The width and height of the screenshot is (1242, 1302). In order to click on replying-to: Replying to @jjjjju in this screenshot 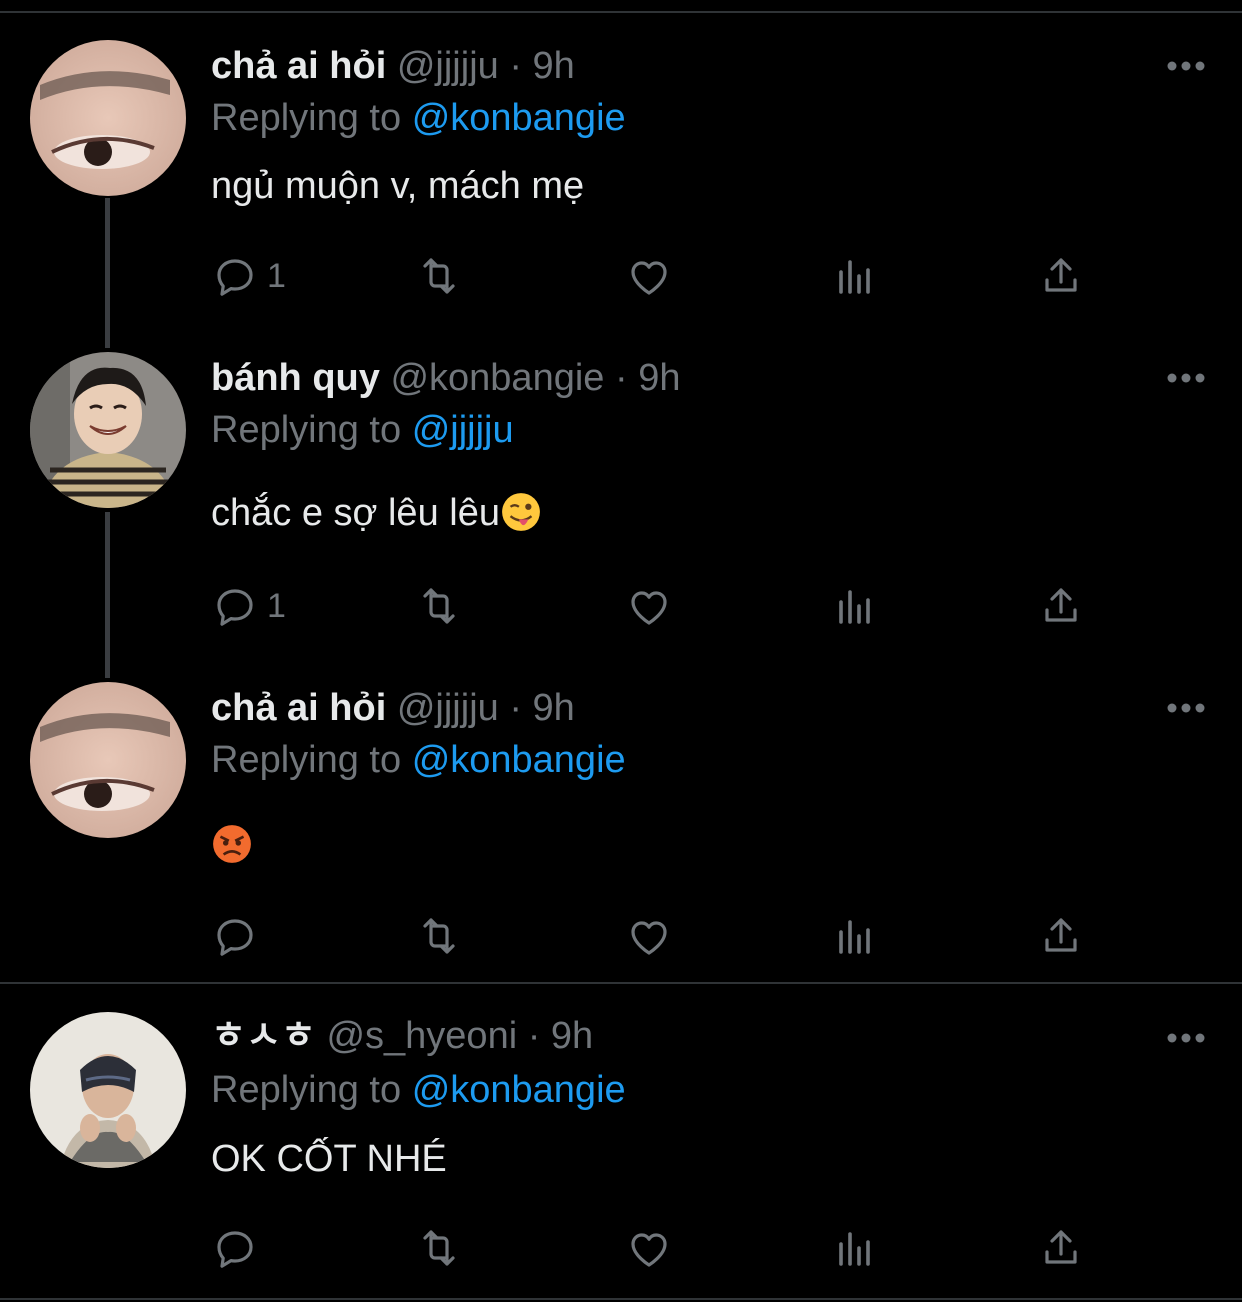, I will do `click(362, 430)`.